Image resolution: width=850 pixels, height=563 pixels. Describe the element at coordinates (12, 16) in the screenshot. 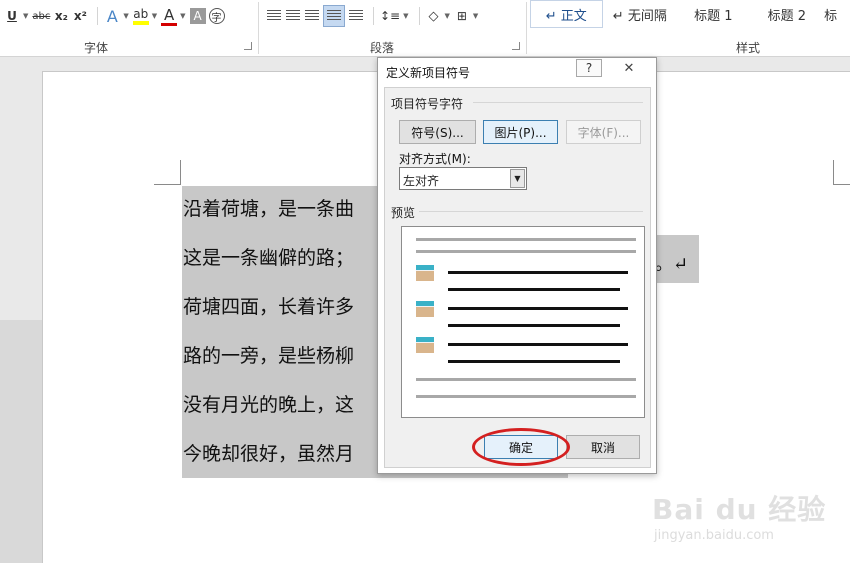

I see `underline-button: U` at that location.